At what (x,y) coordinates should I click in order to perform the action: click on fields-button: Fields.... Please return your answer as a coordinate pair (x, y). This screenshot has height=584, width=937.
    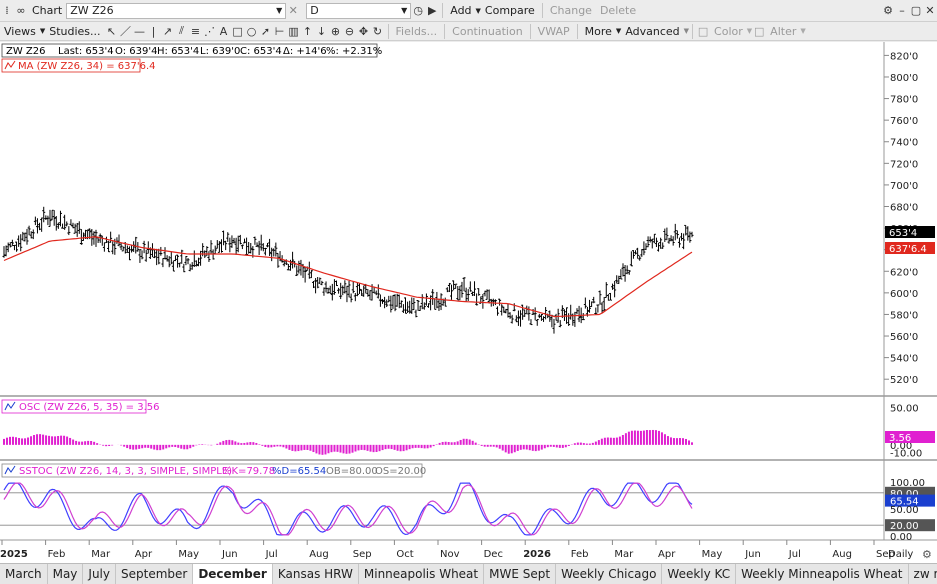
    Looking at the image, I should click on (417, 31).